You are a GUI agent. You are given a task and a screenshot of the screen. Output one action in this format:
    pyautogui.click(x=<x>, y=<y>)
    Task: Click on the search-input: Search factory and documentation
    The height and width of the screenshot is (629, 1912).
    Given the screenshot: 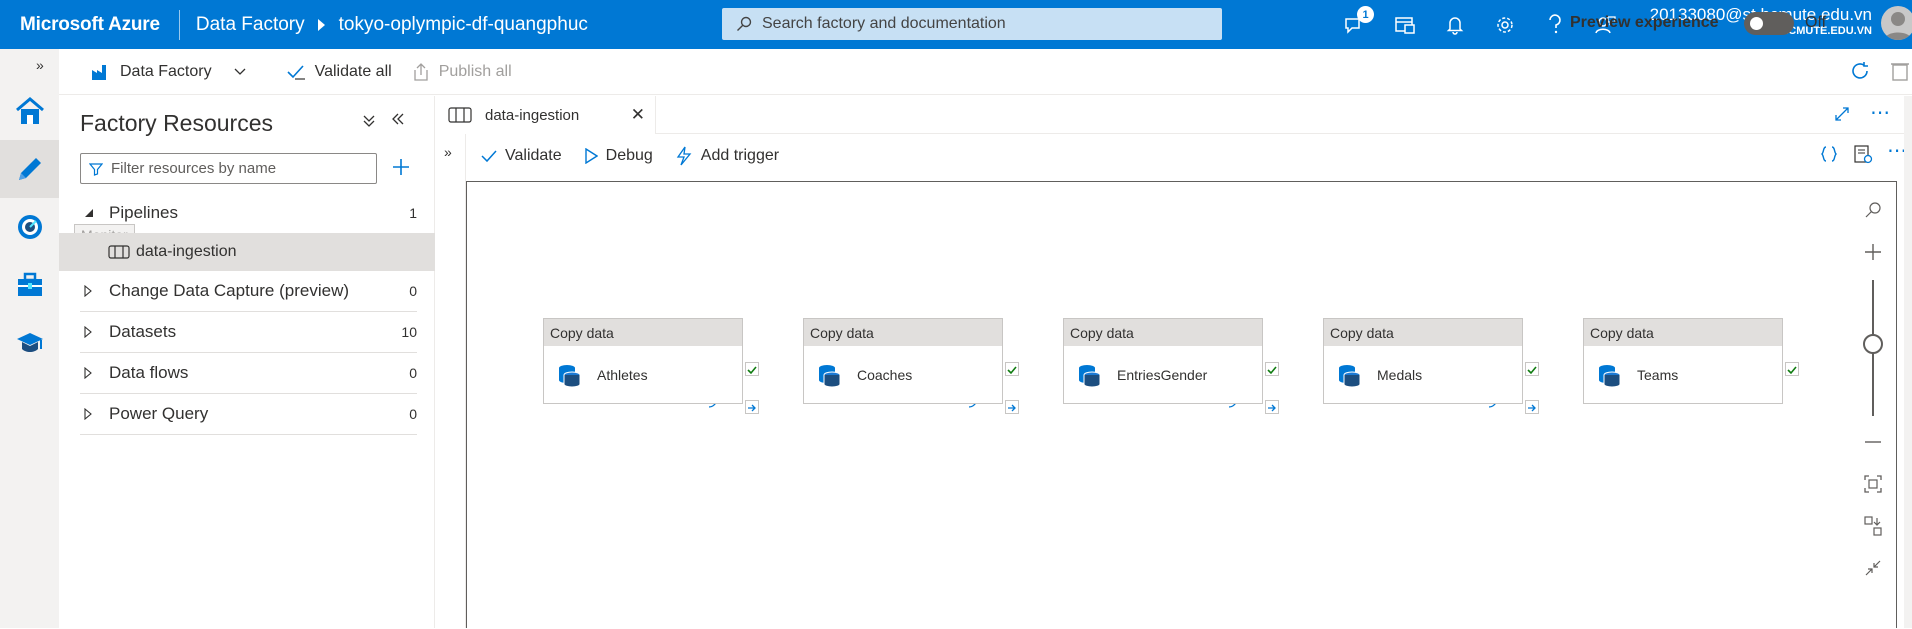 What is the action you would take?
    pyautogui.click(x=972, y=24)
    